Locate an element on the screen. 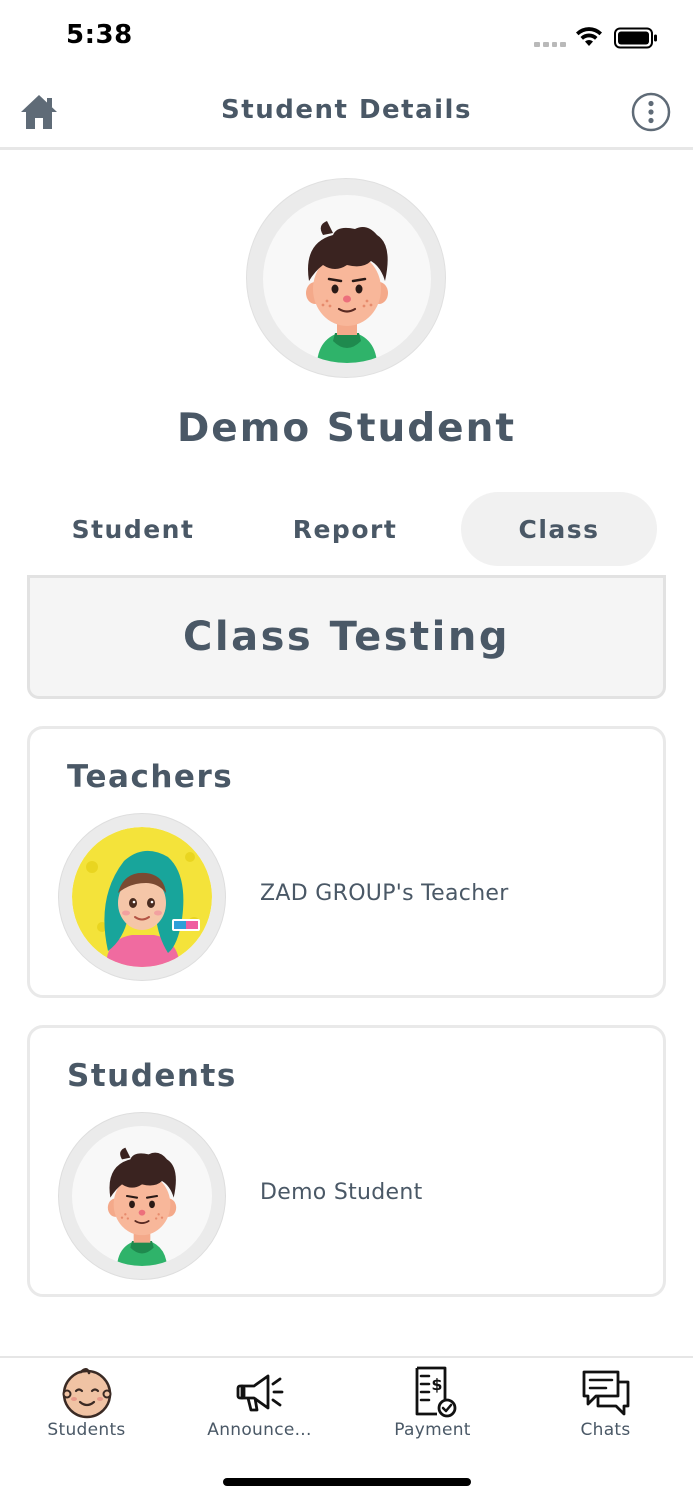 The height and width of the screenshot is (1500, 693). status-bar: 5:38 is located at coordinates (346, 38).